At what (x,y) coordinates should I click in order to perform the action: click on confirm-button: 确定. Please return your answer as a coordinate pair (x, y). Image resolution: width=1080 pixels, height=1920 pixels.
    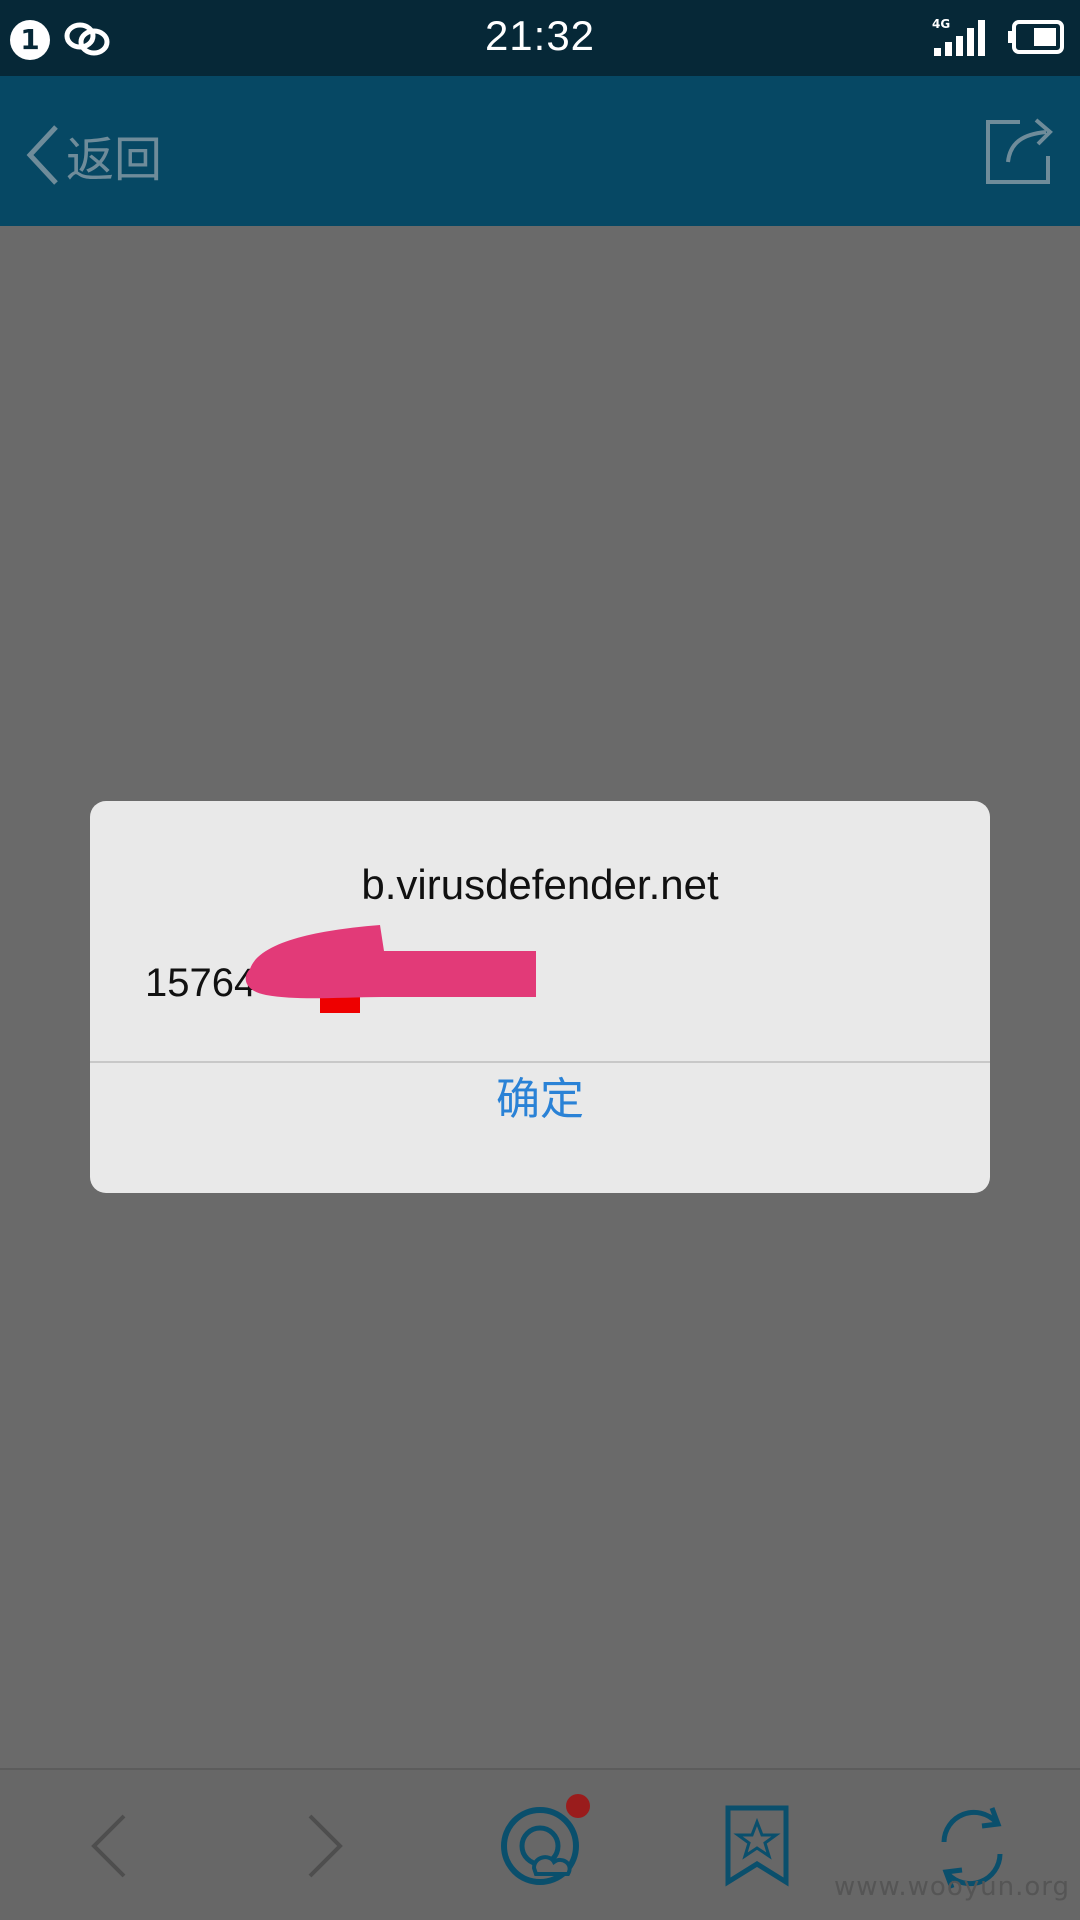
    Looking at the image, I should click on (540, 1128).